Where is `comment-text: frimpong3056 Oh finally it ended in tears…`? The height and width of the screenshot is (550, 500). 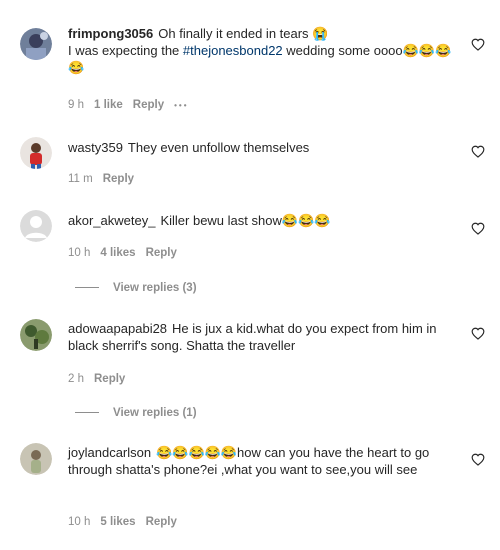 comment-text: frimpong3056 Oh finally it ended in tears… is located at coordinates (263, 50).